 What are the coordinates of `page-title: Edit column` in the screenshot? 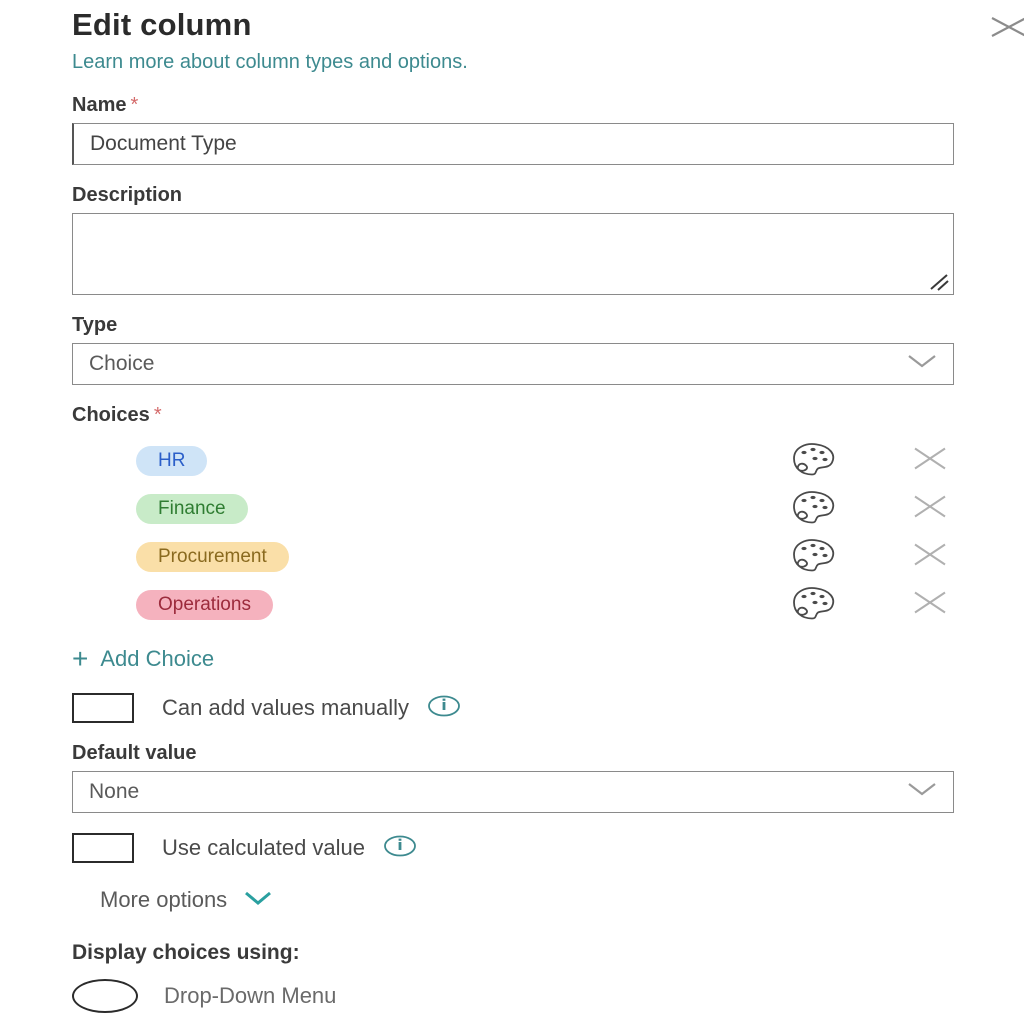 It's located at (162, 24).